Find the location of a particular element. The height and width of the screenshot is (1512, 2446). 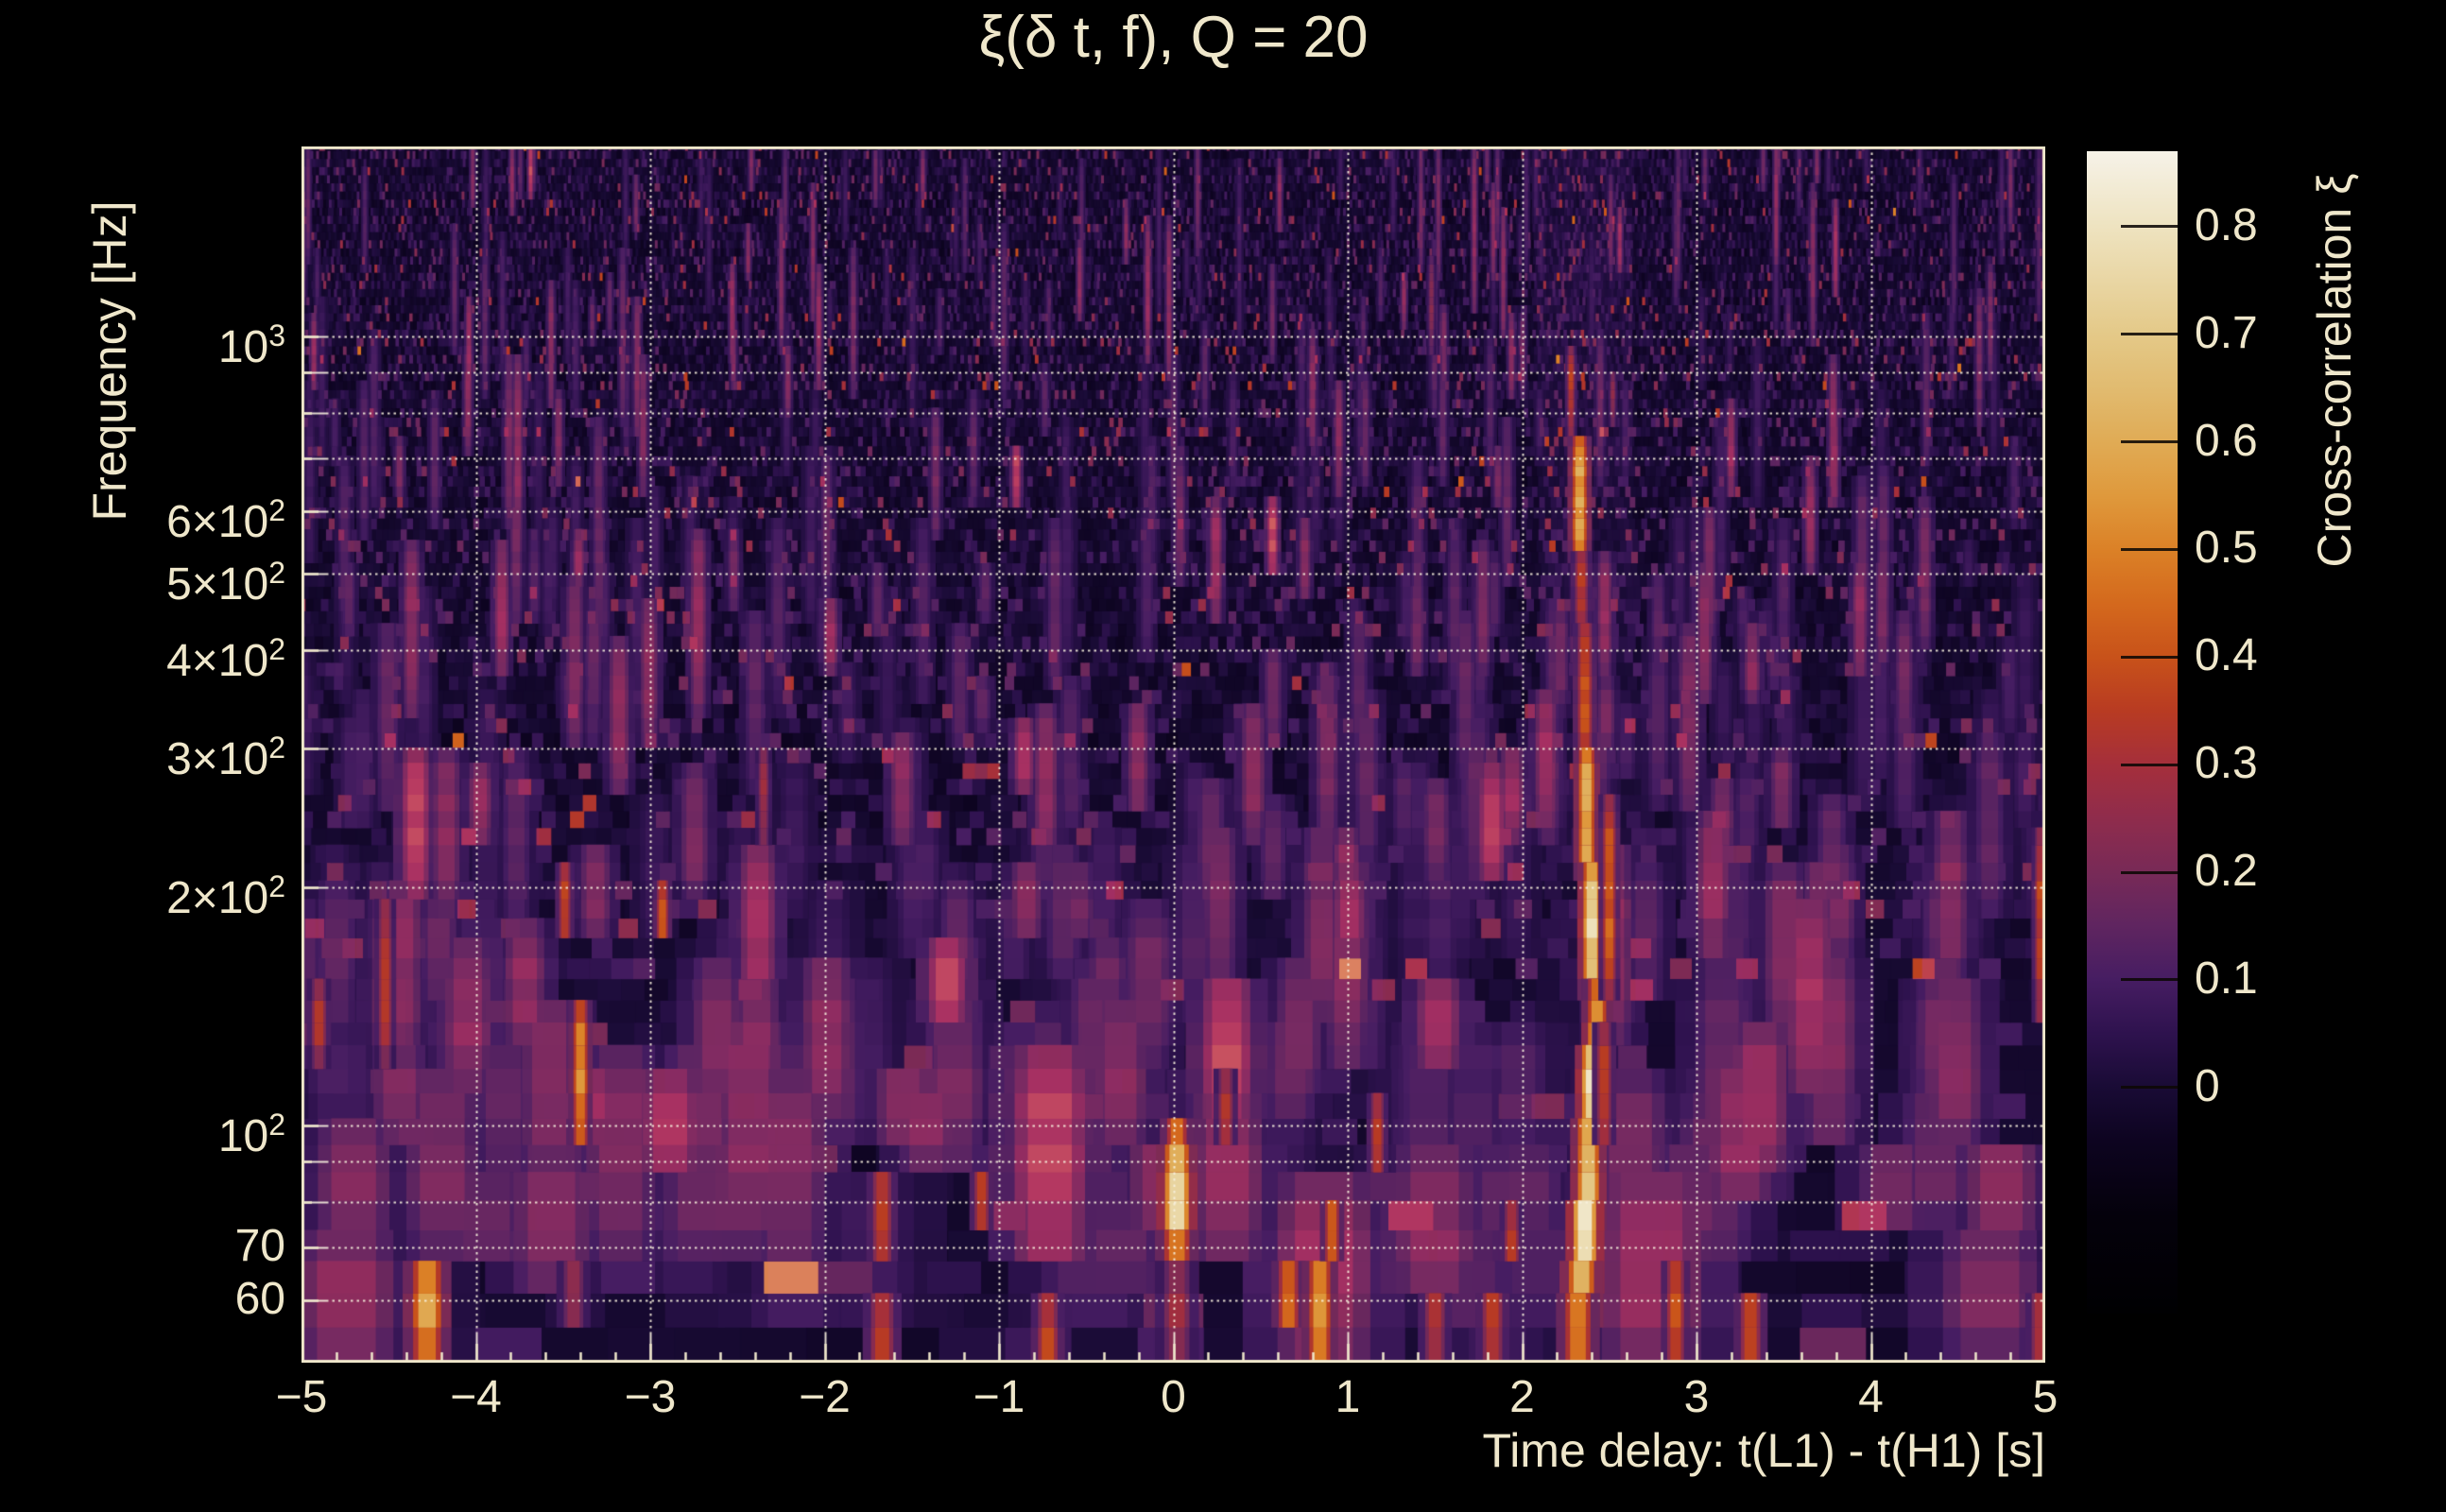

x-tick-label: 4 is located at coordinates (1871, 1397).